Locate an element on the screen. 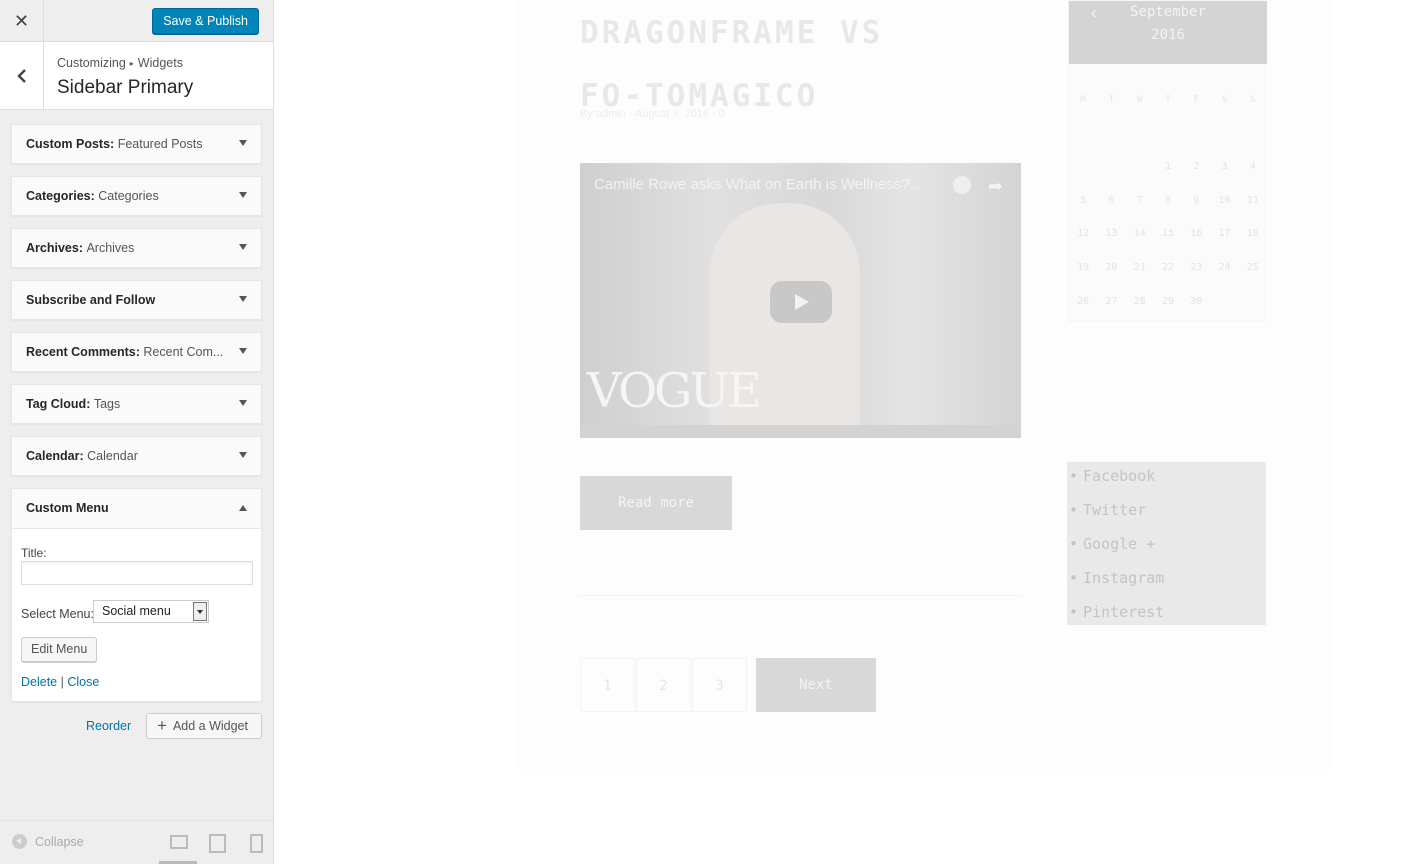 The image size is (1419, 864). widget-categories: Categories is located at coordinates (136, 196).